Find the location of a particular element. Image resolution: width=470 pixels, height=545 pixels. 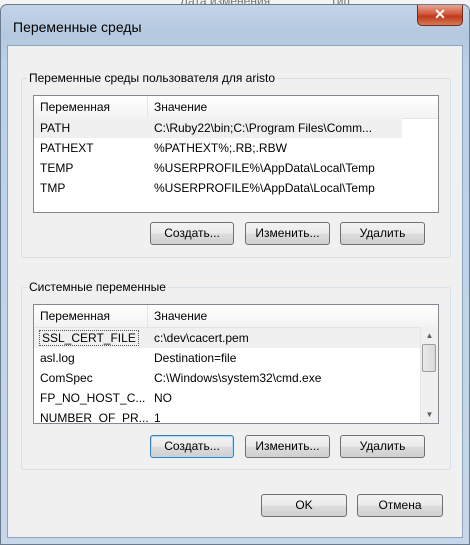

user-list-header: Переменная Значение is located at coordinates (236, 107).